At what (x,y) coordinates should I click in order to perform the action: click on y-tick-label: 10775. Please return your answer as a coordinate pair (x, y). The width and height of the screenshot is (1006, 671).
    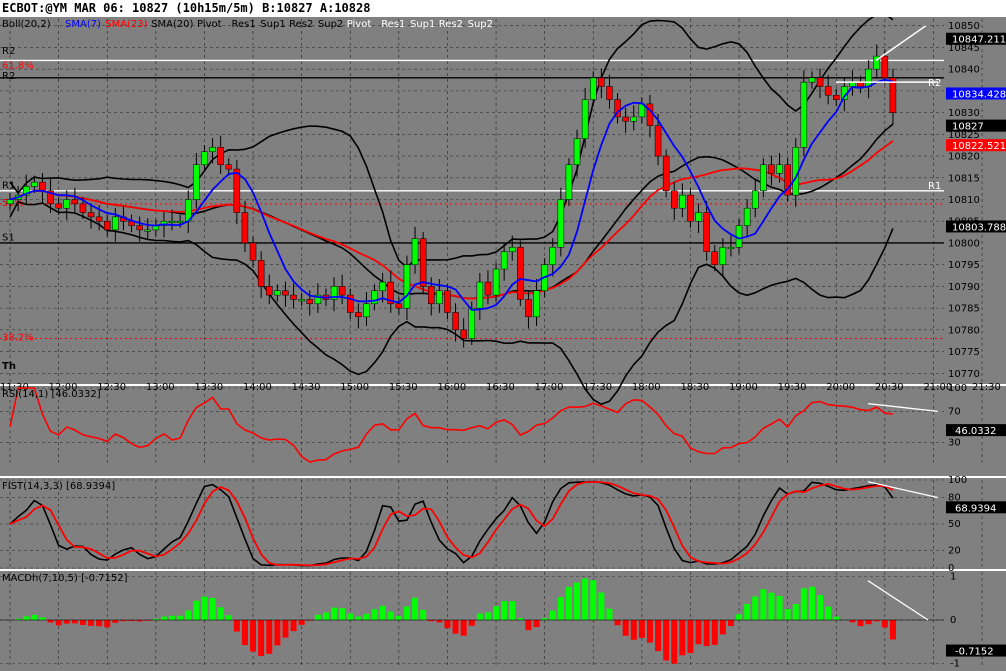
    Looking at the image, I should click on (964, 352).